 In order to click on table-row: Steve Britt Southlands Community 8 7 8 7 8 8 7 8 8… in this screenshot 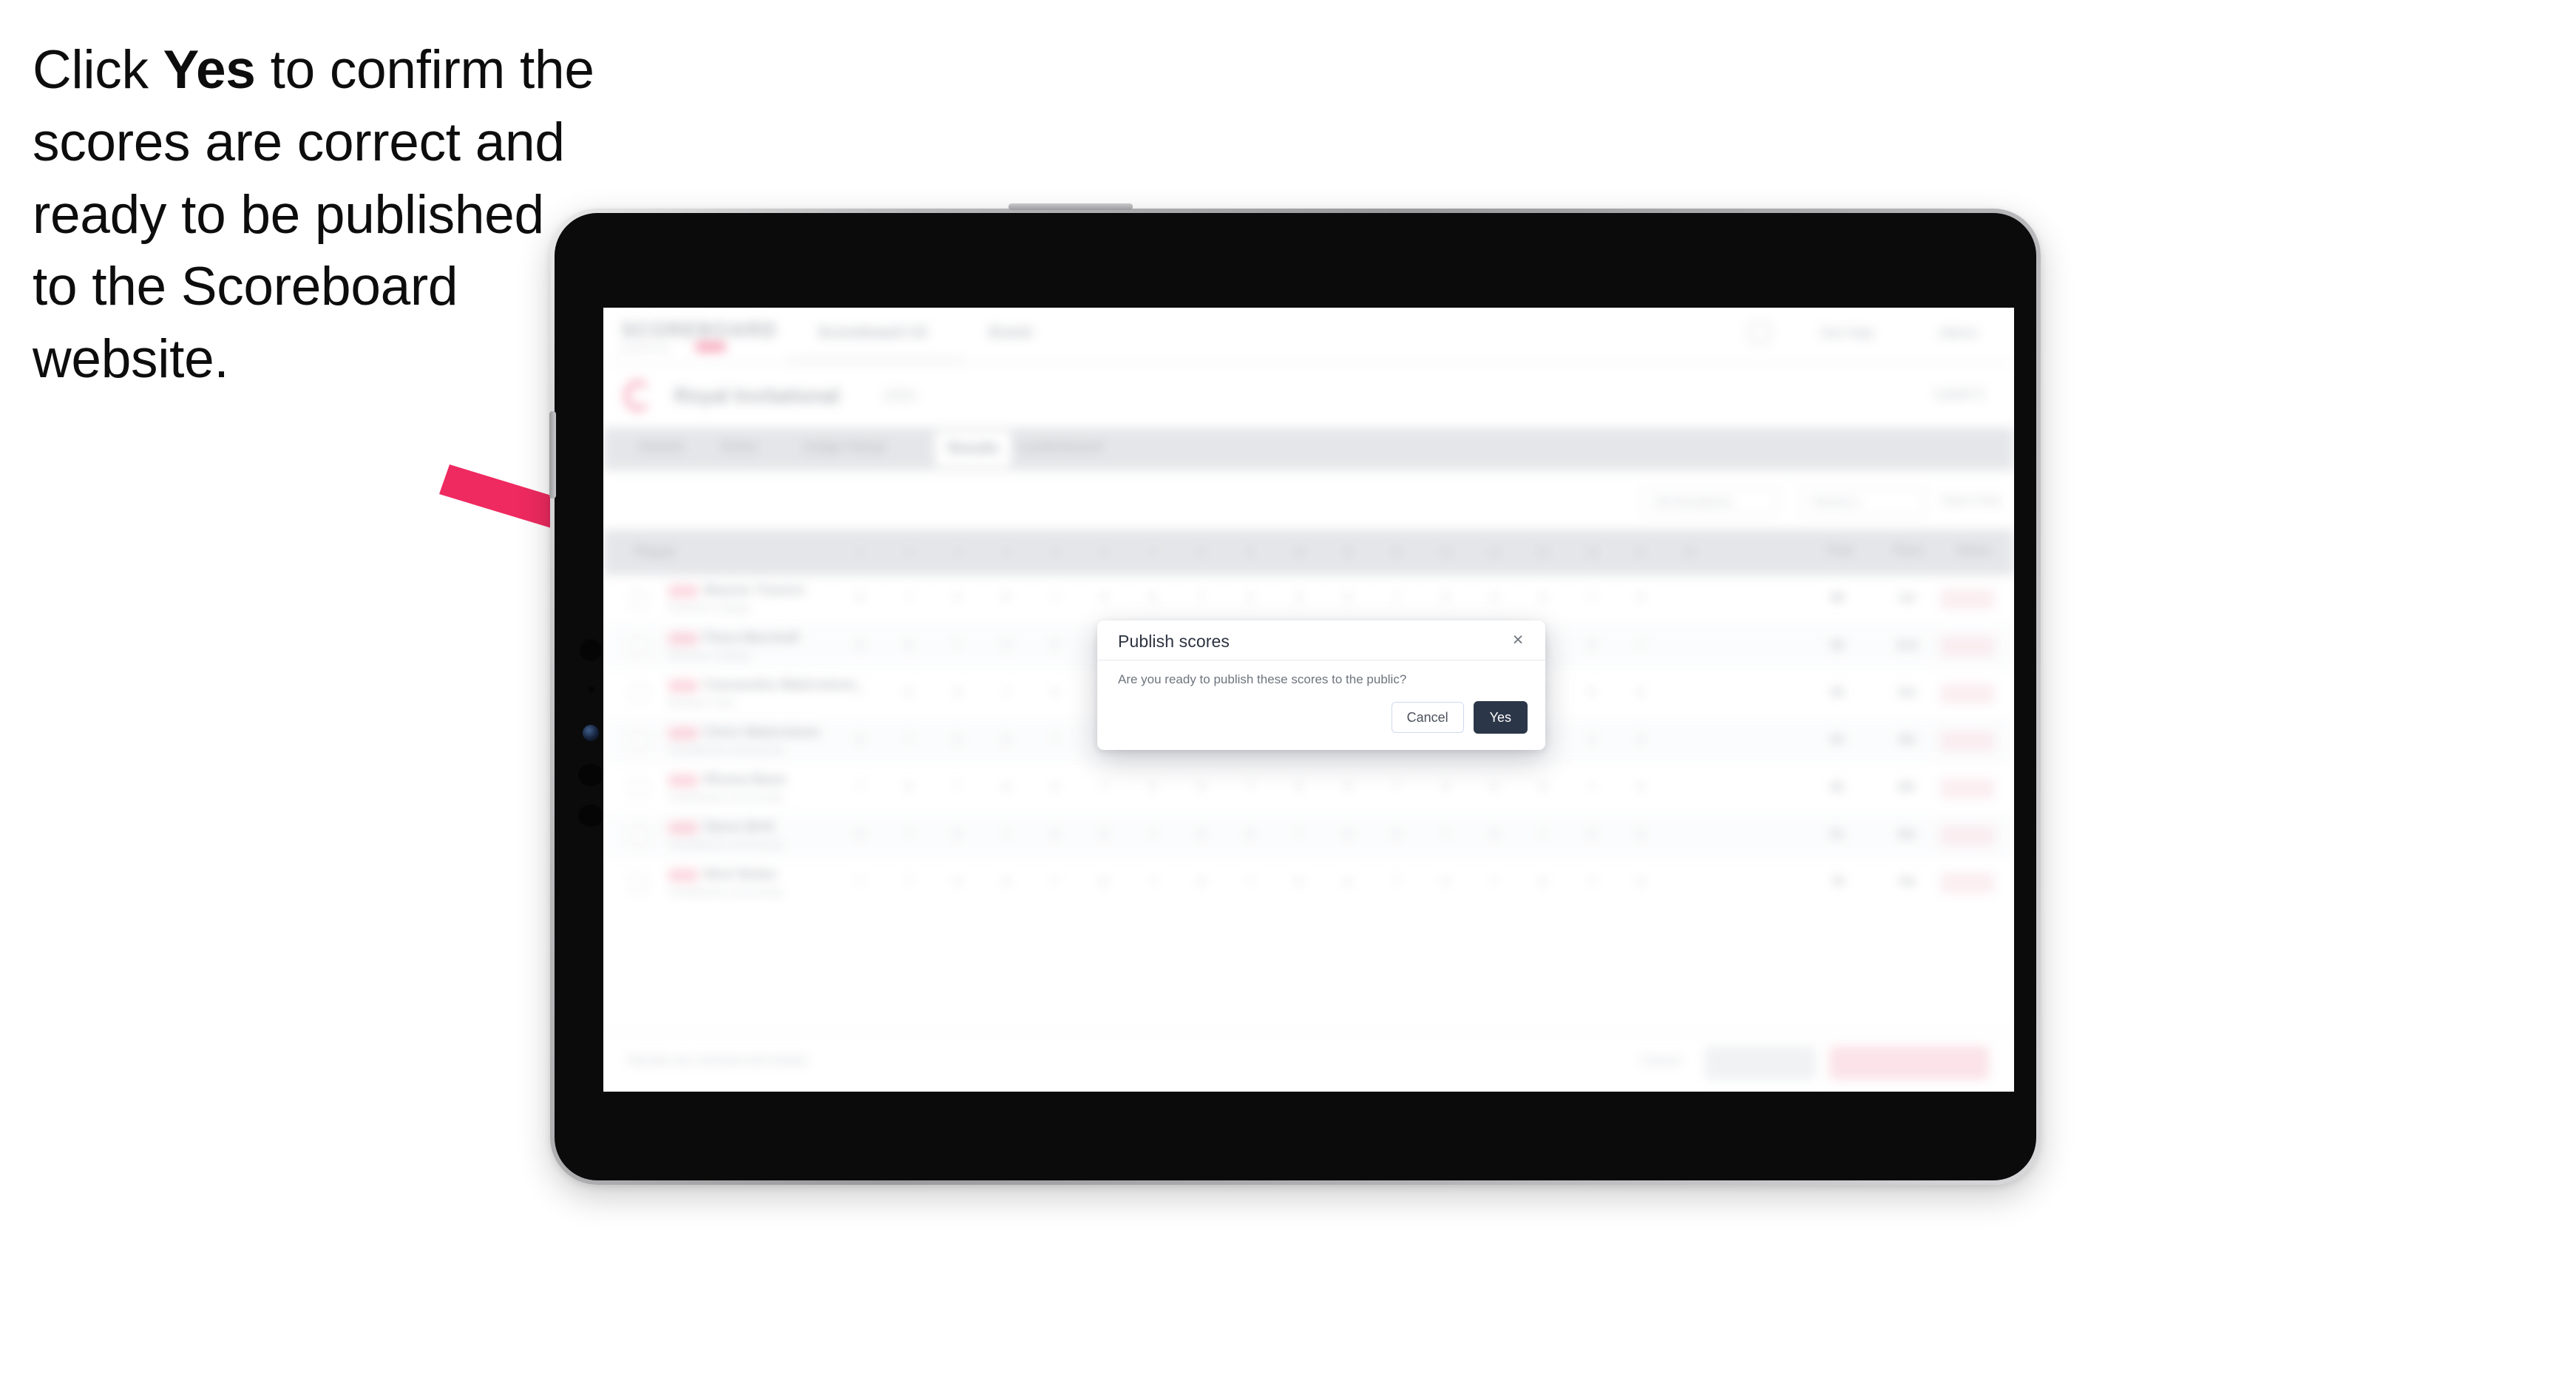, I will do `click(1308, 835)`.